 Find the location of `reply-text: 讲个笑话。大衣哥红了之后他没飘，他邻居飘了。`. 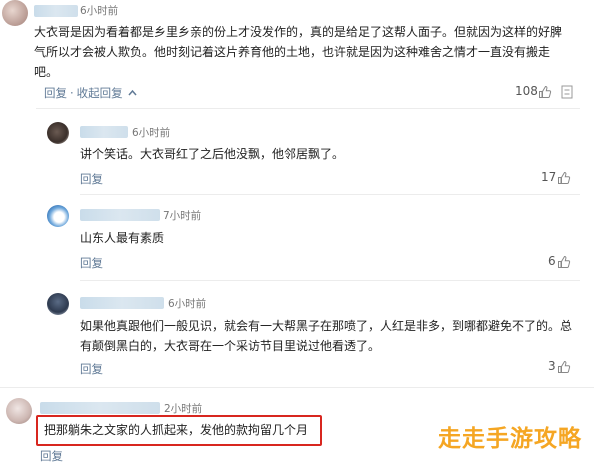

reply-text: 讲个笑话。大衣哥红了之后他没飘，他邻居飘了。 is located at coordinates (212, 154).